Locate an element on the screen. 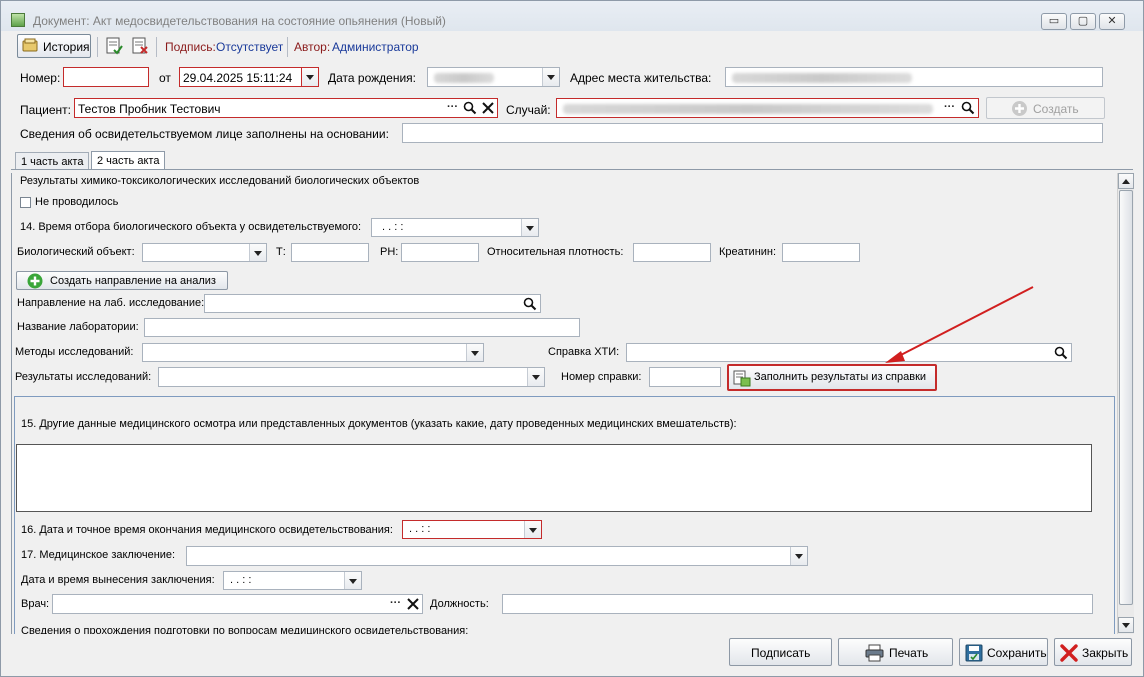 The height and width of the screenshot is (677, 1144). hti-search-icon is located at coordinates (1061, 353).